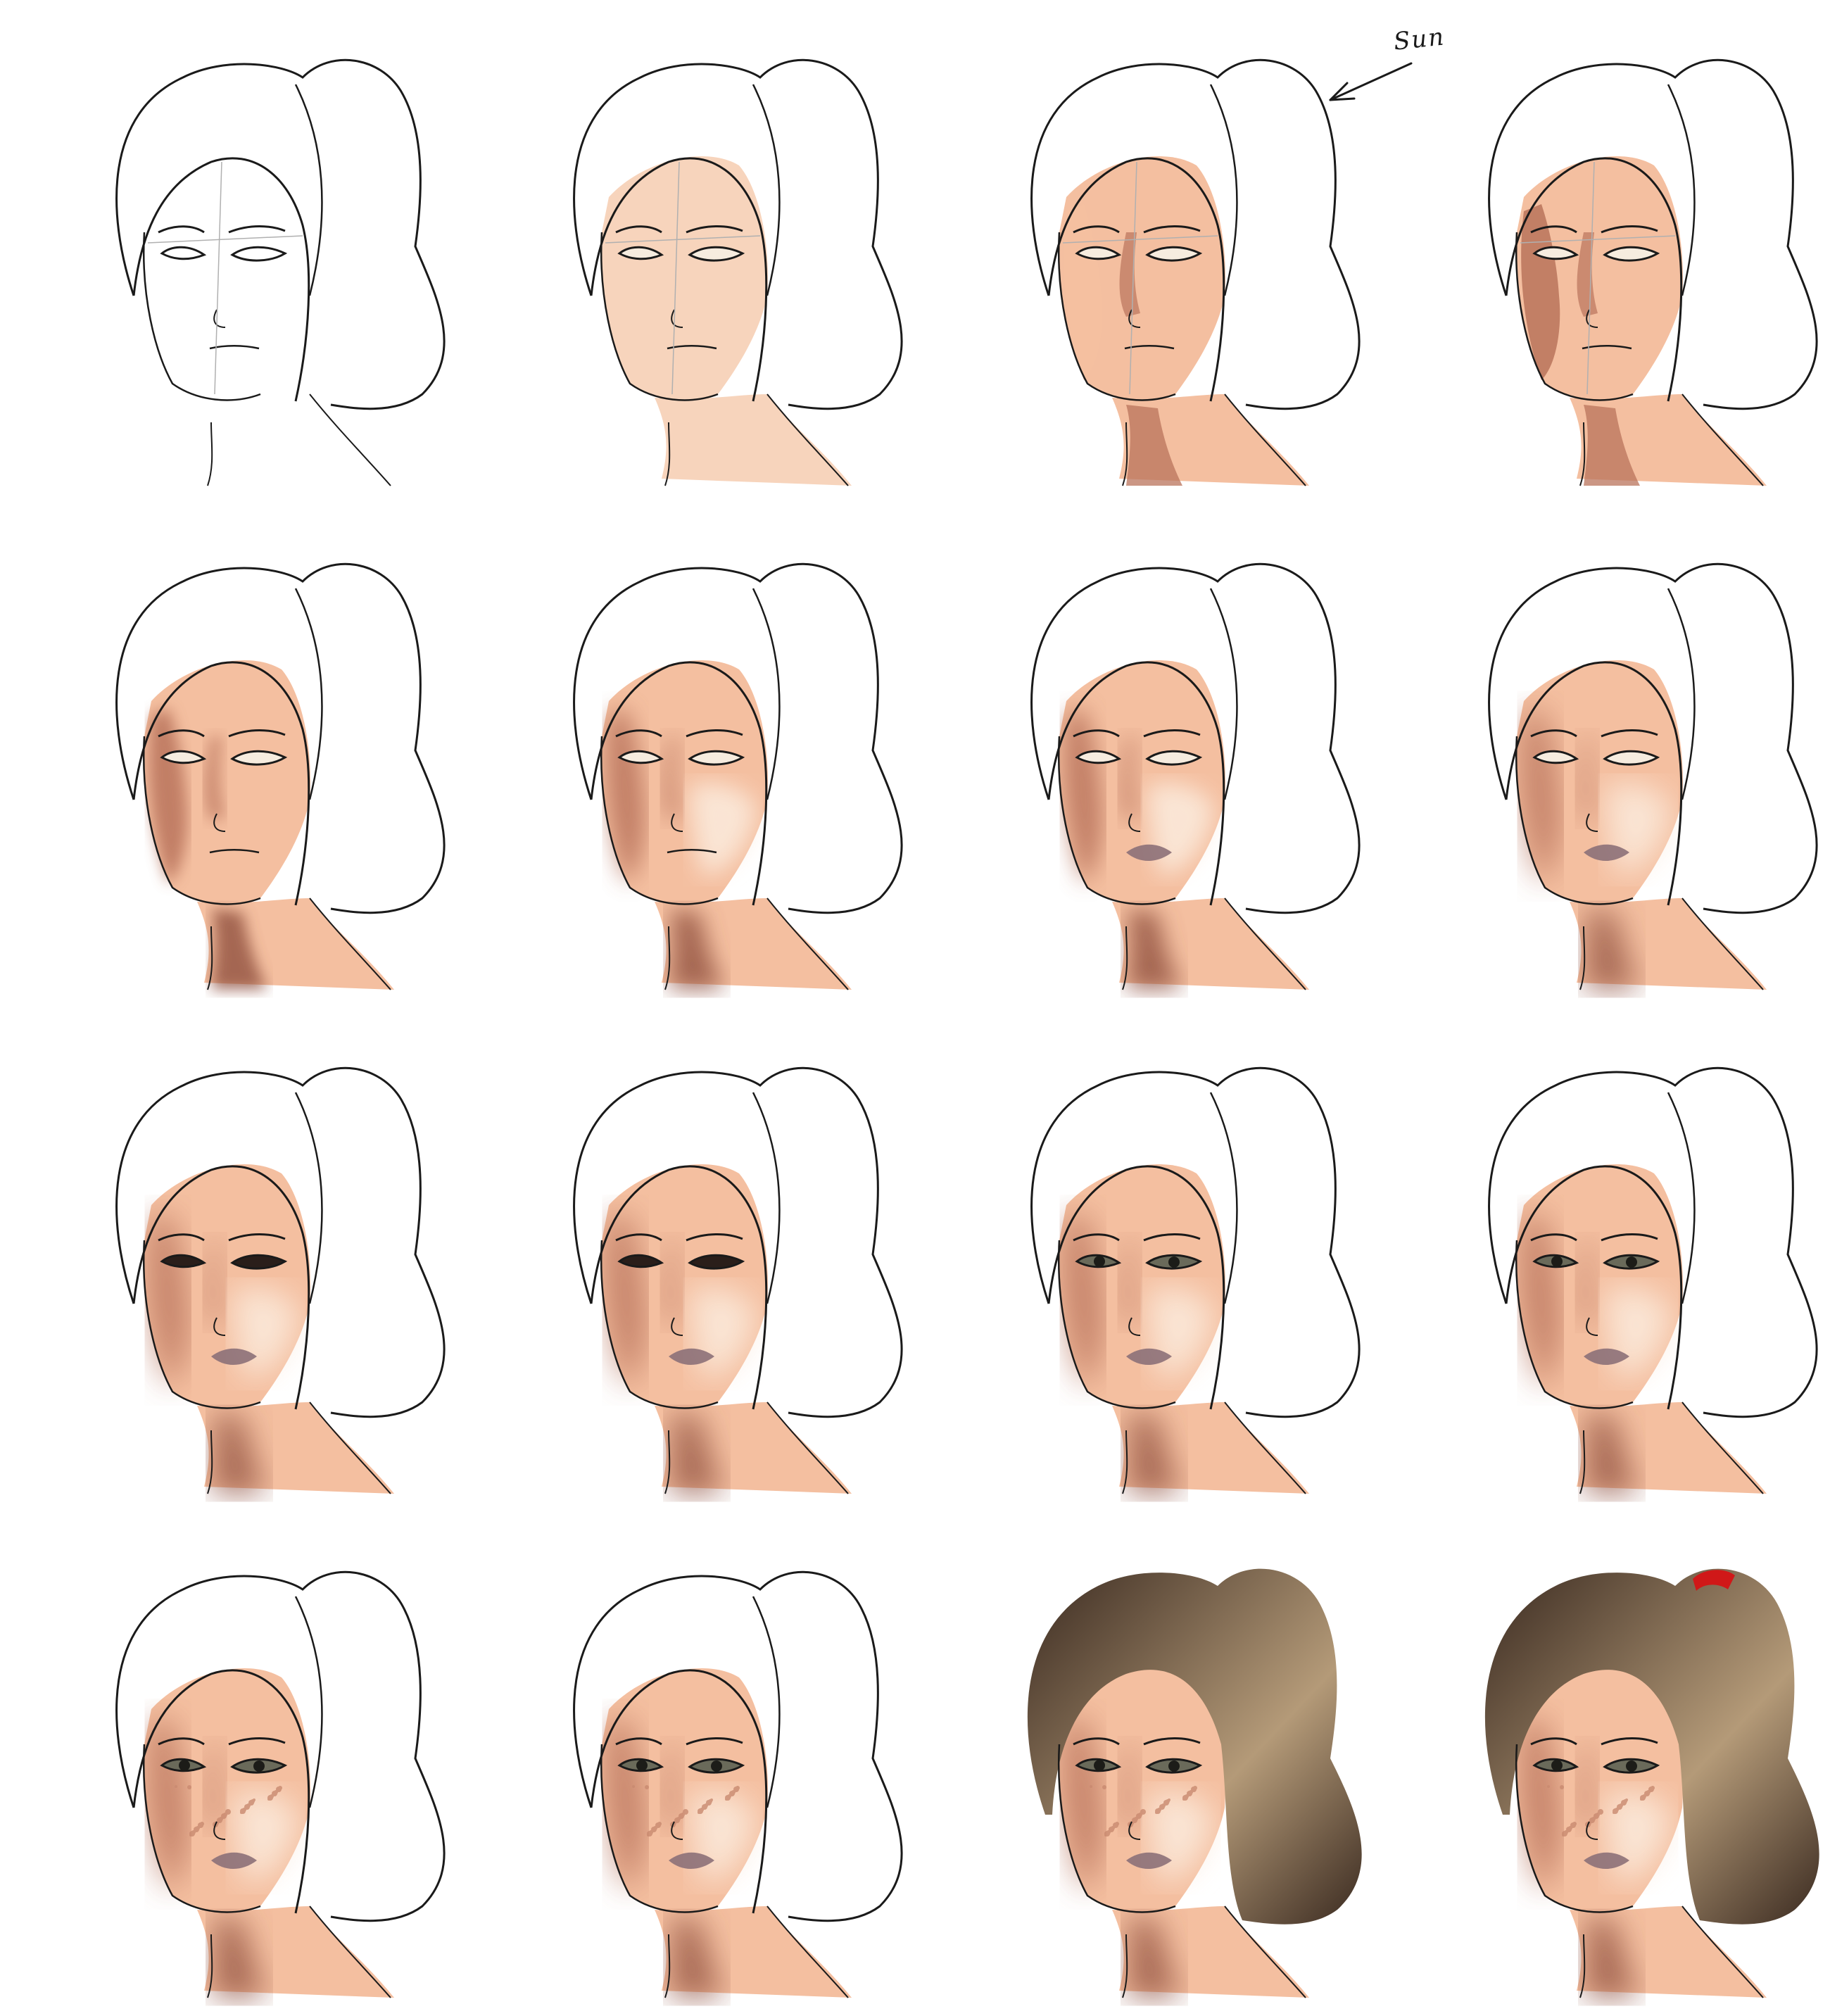 The height and width of the screenshot is (2016, 1830). I want to click on left-eye, so click(184, 253).